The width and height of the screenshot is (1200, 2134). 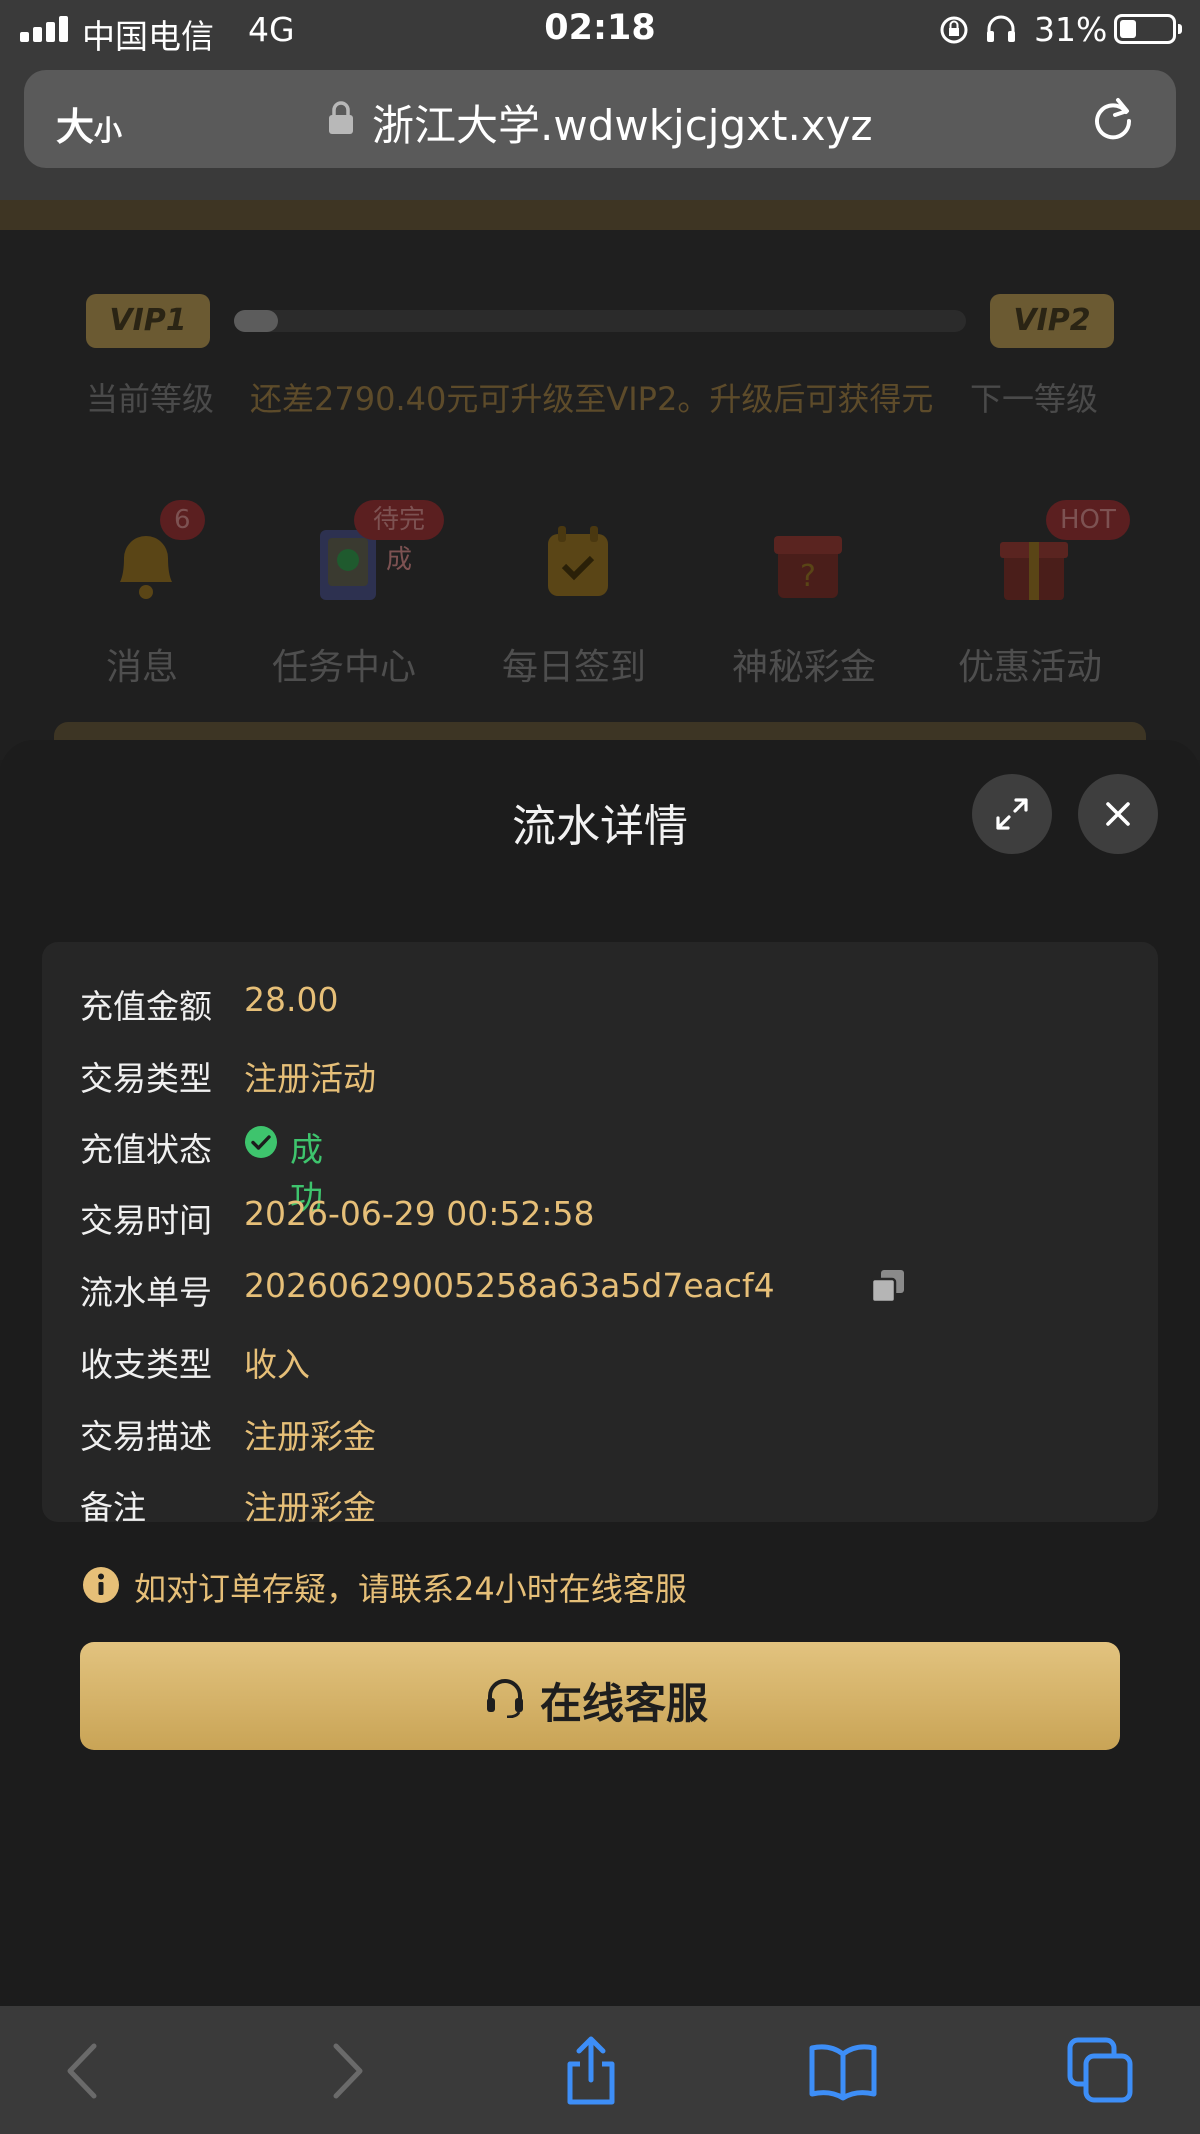 I want to click on status-bar: 中国电信 4G 02:18 31%, so click(x=600, y=32).